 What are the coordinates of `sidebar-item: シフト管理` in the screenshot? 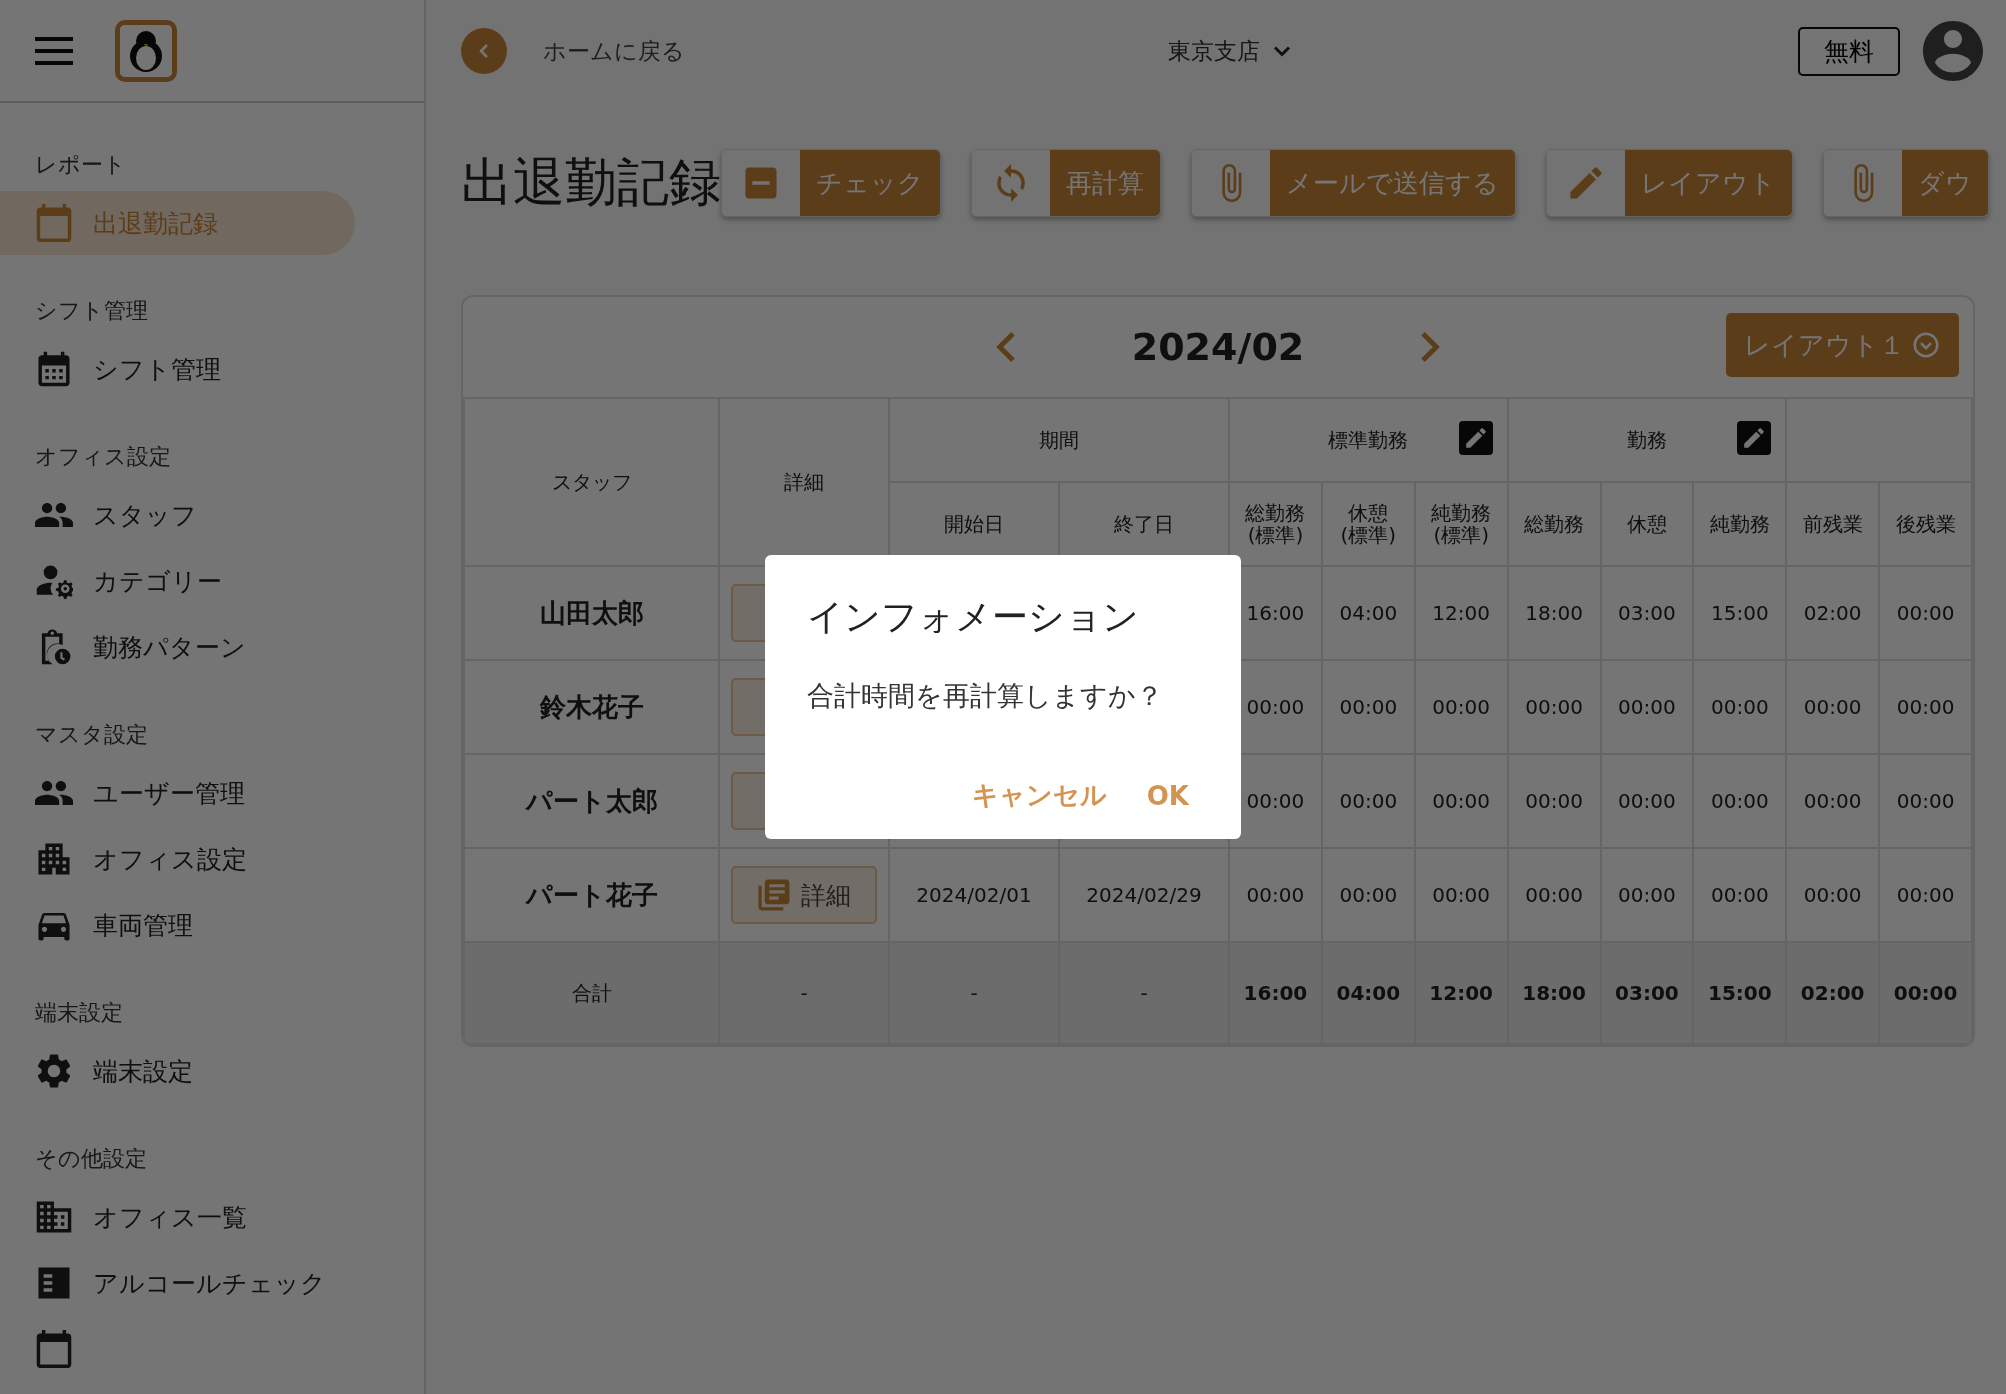 It's located at (177, 369).